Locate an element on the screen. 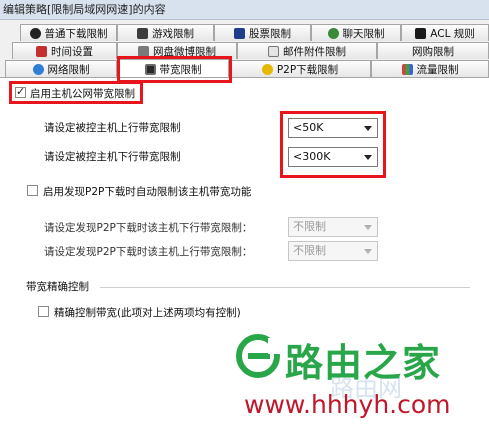 The height and width of the screenshot is (432, 489). tab-label: 网购限制 is located at coordinates (433, 51).